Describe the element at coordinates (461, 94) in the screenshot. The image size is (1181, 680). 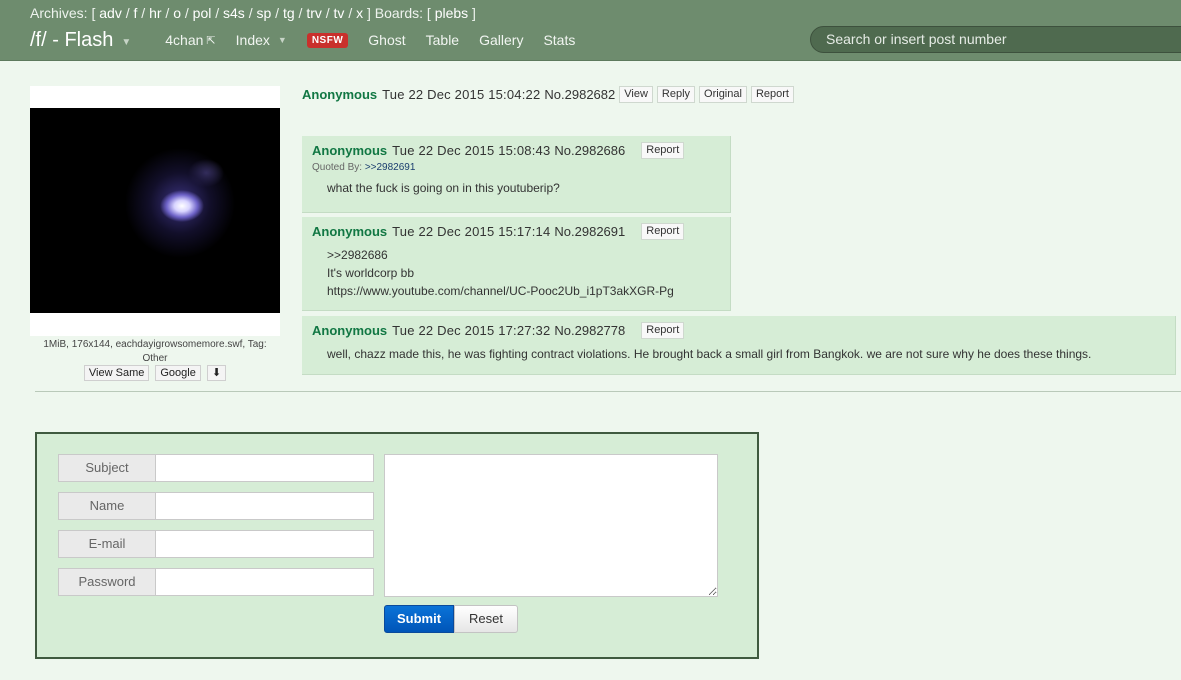
I see `op-date: Tue 22 Dec 2015 15:04:22` at that location.